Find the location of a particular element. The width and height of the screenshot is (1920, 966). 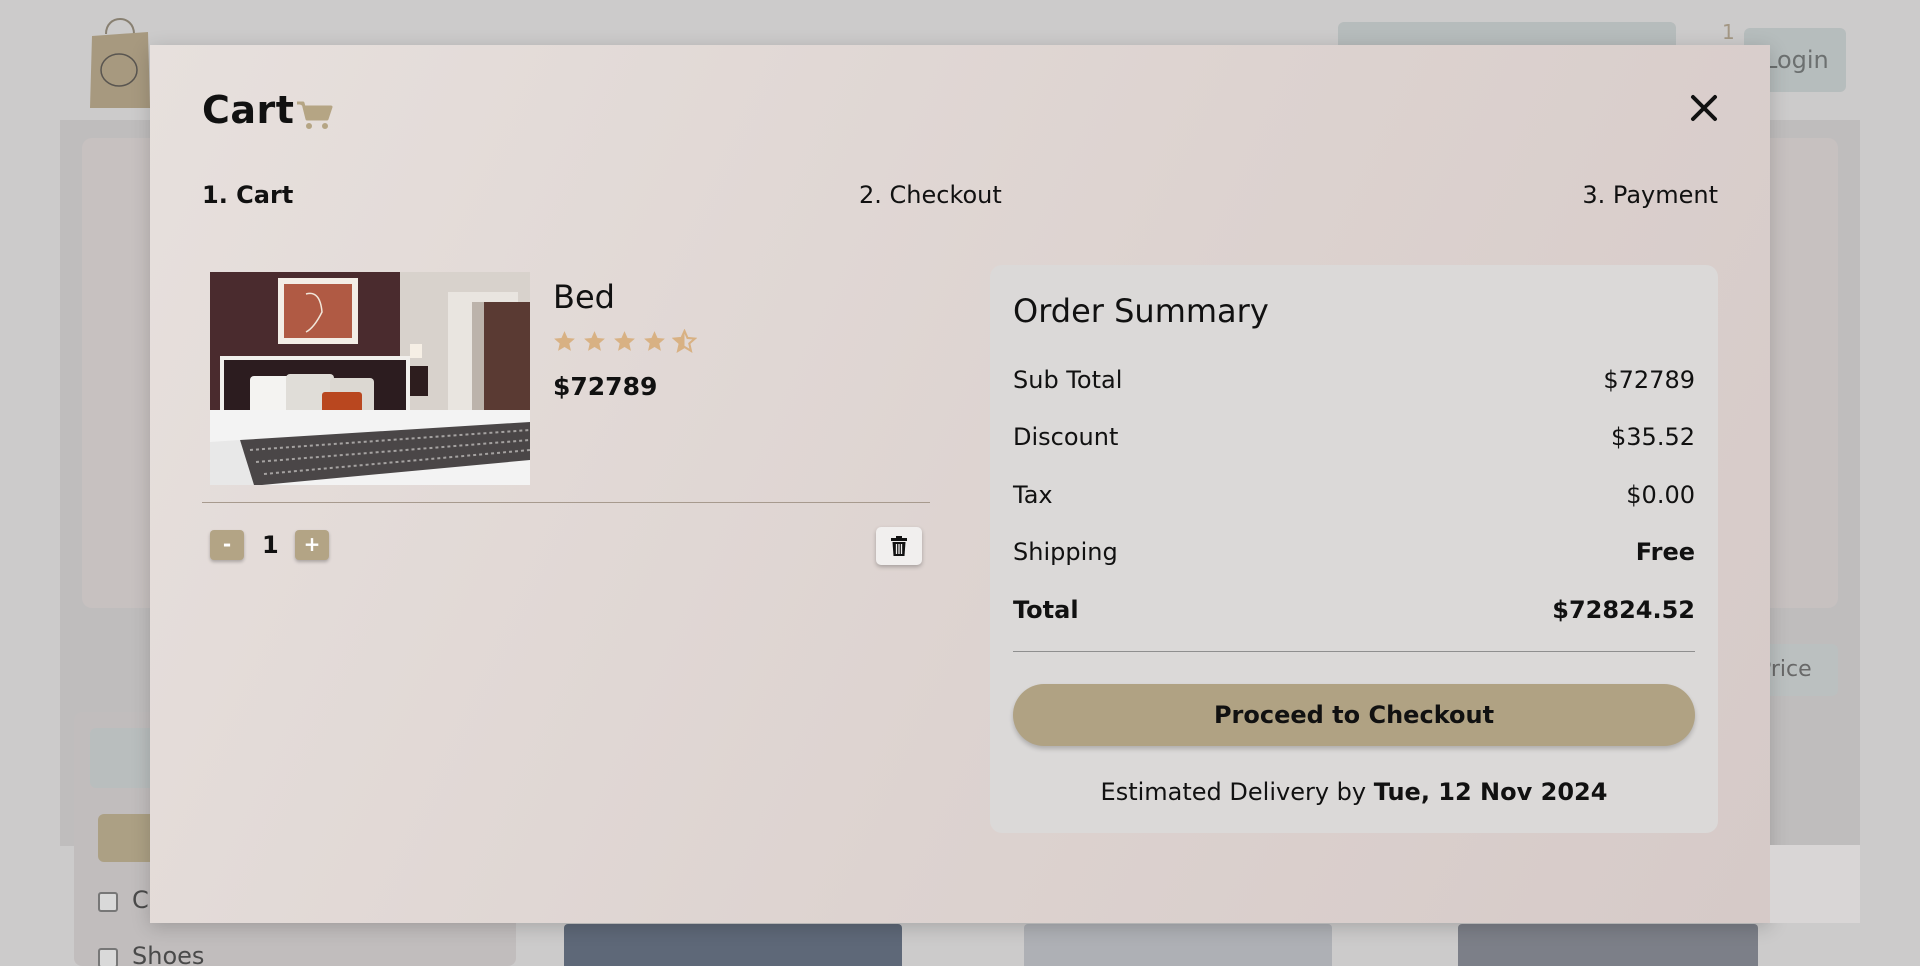

summary-value: $35.52 is located at coordinates (1653, 437).